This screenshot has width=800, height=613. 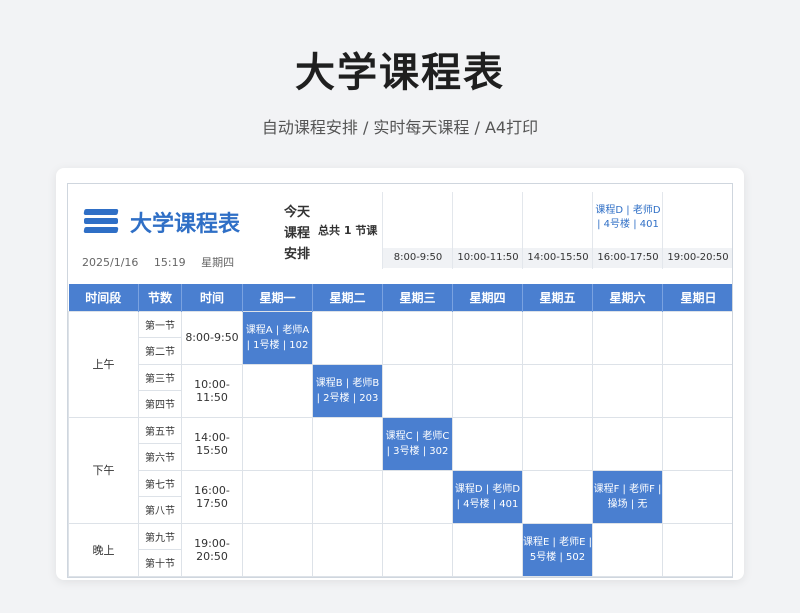 What do you see at coordinates (160, 483) in the screenshot?
I see `period-cell: 第七节` at bounding box center [160, 483].